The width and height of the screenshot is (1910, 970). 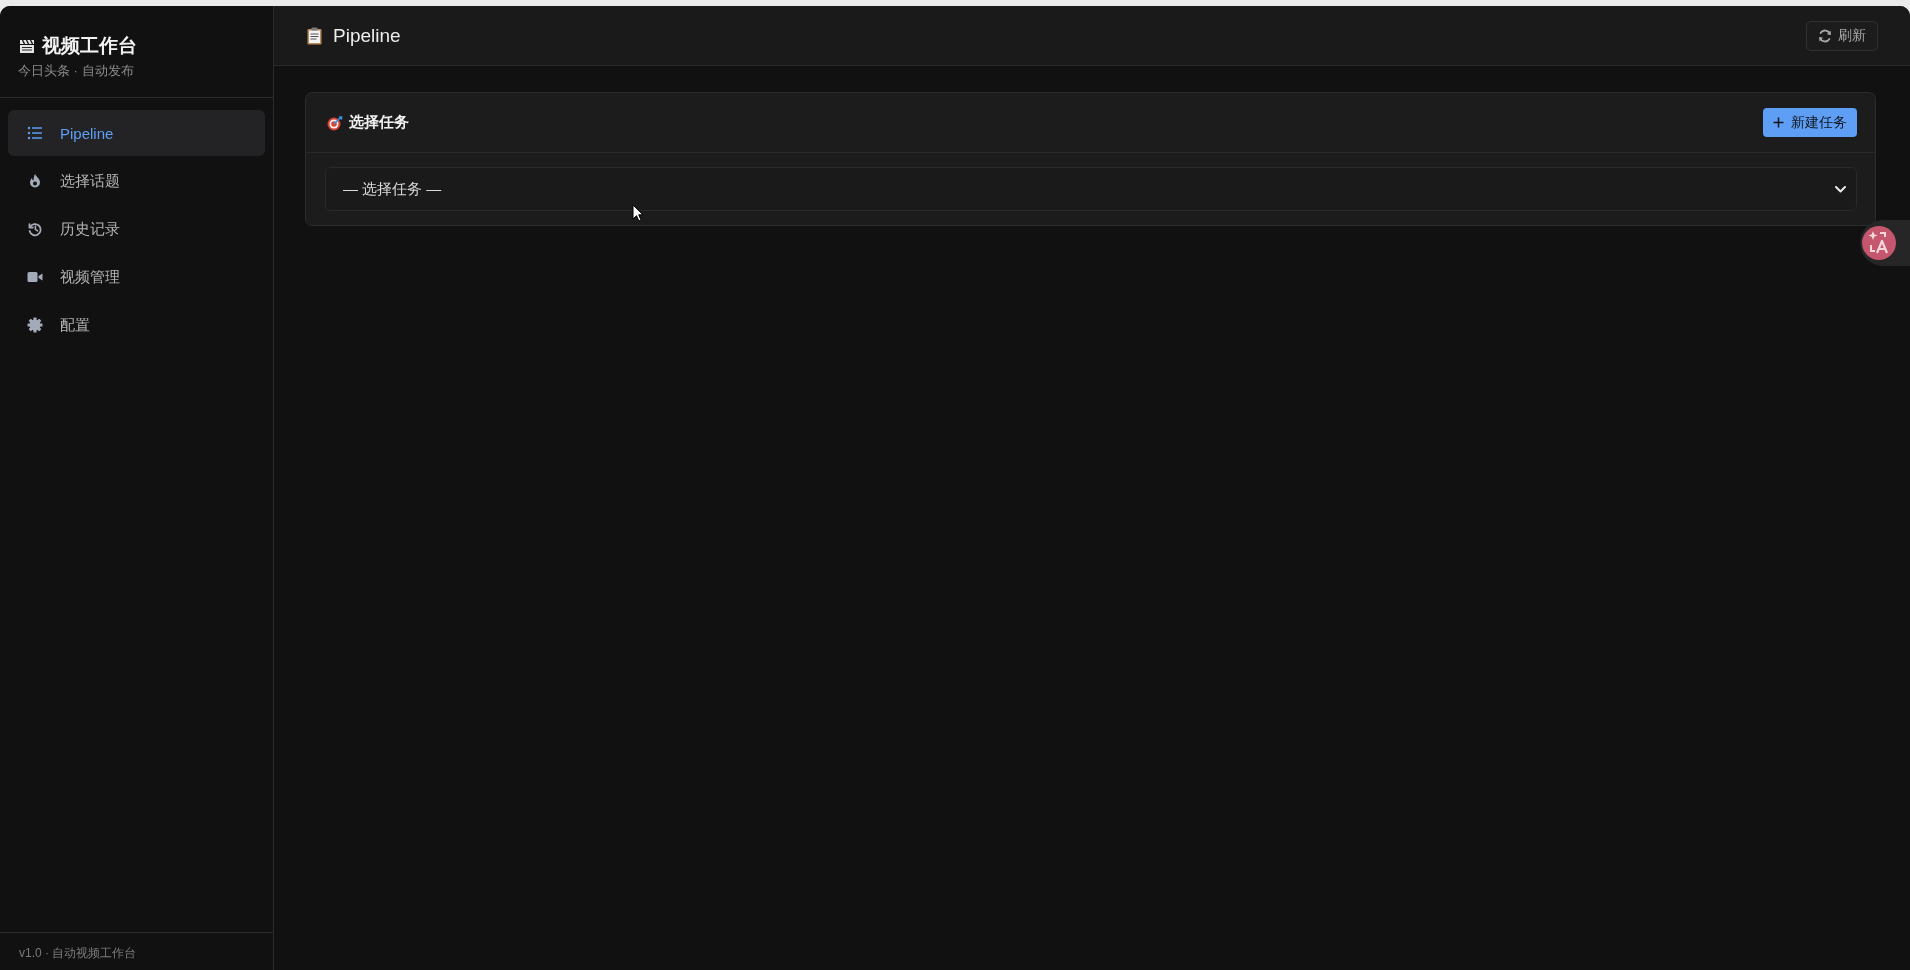 I want to click on list-icon, so click(x=35, y=133).